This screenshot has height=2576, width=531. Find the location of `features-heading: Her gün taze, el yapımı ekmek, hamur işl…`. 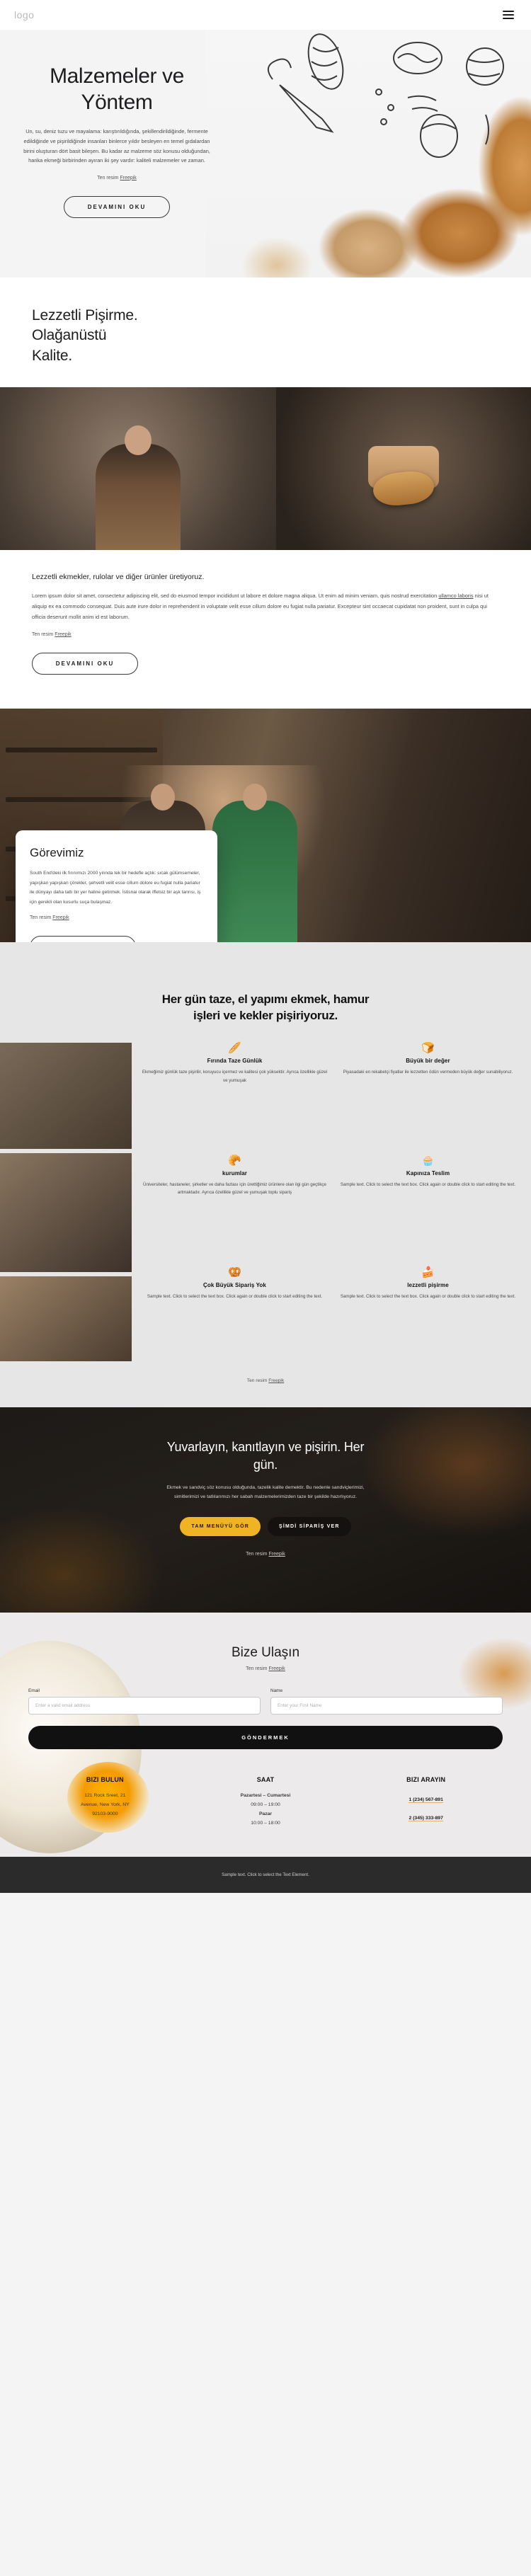

features-heading: Her gün taze, el yapımı ekmek, hamur işl… is located at coordinates (265, 1007).